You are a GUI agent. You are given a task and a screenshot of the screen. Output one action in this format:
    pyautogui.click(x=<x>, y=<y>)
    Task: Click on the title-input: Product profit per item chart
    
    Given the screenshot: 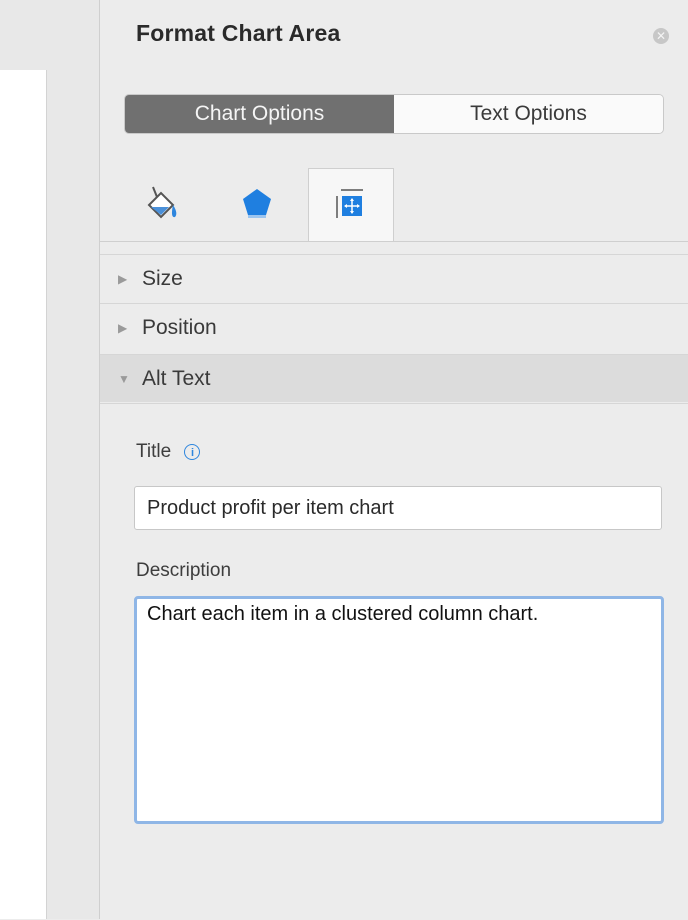 What is the action you would take?
    pyautogui.click(x=398, y=508)
    